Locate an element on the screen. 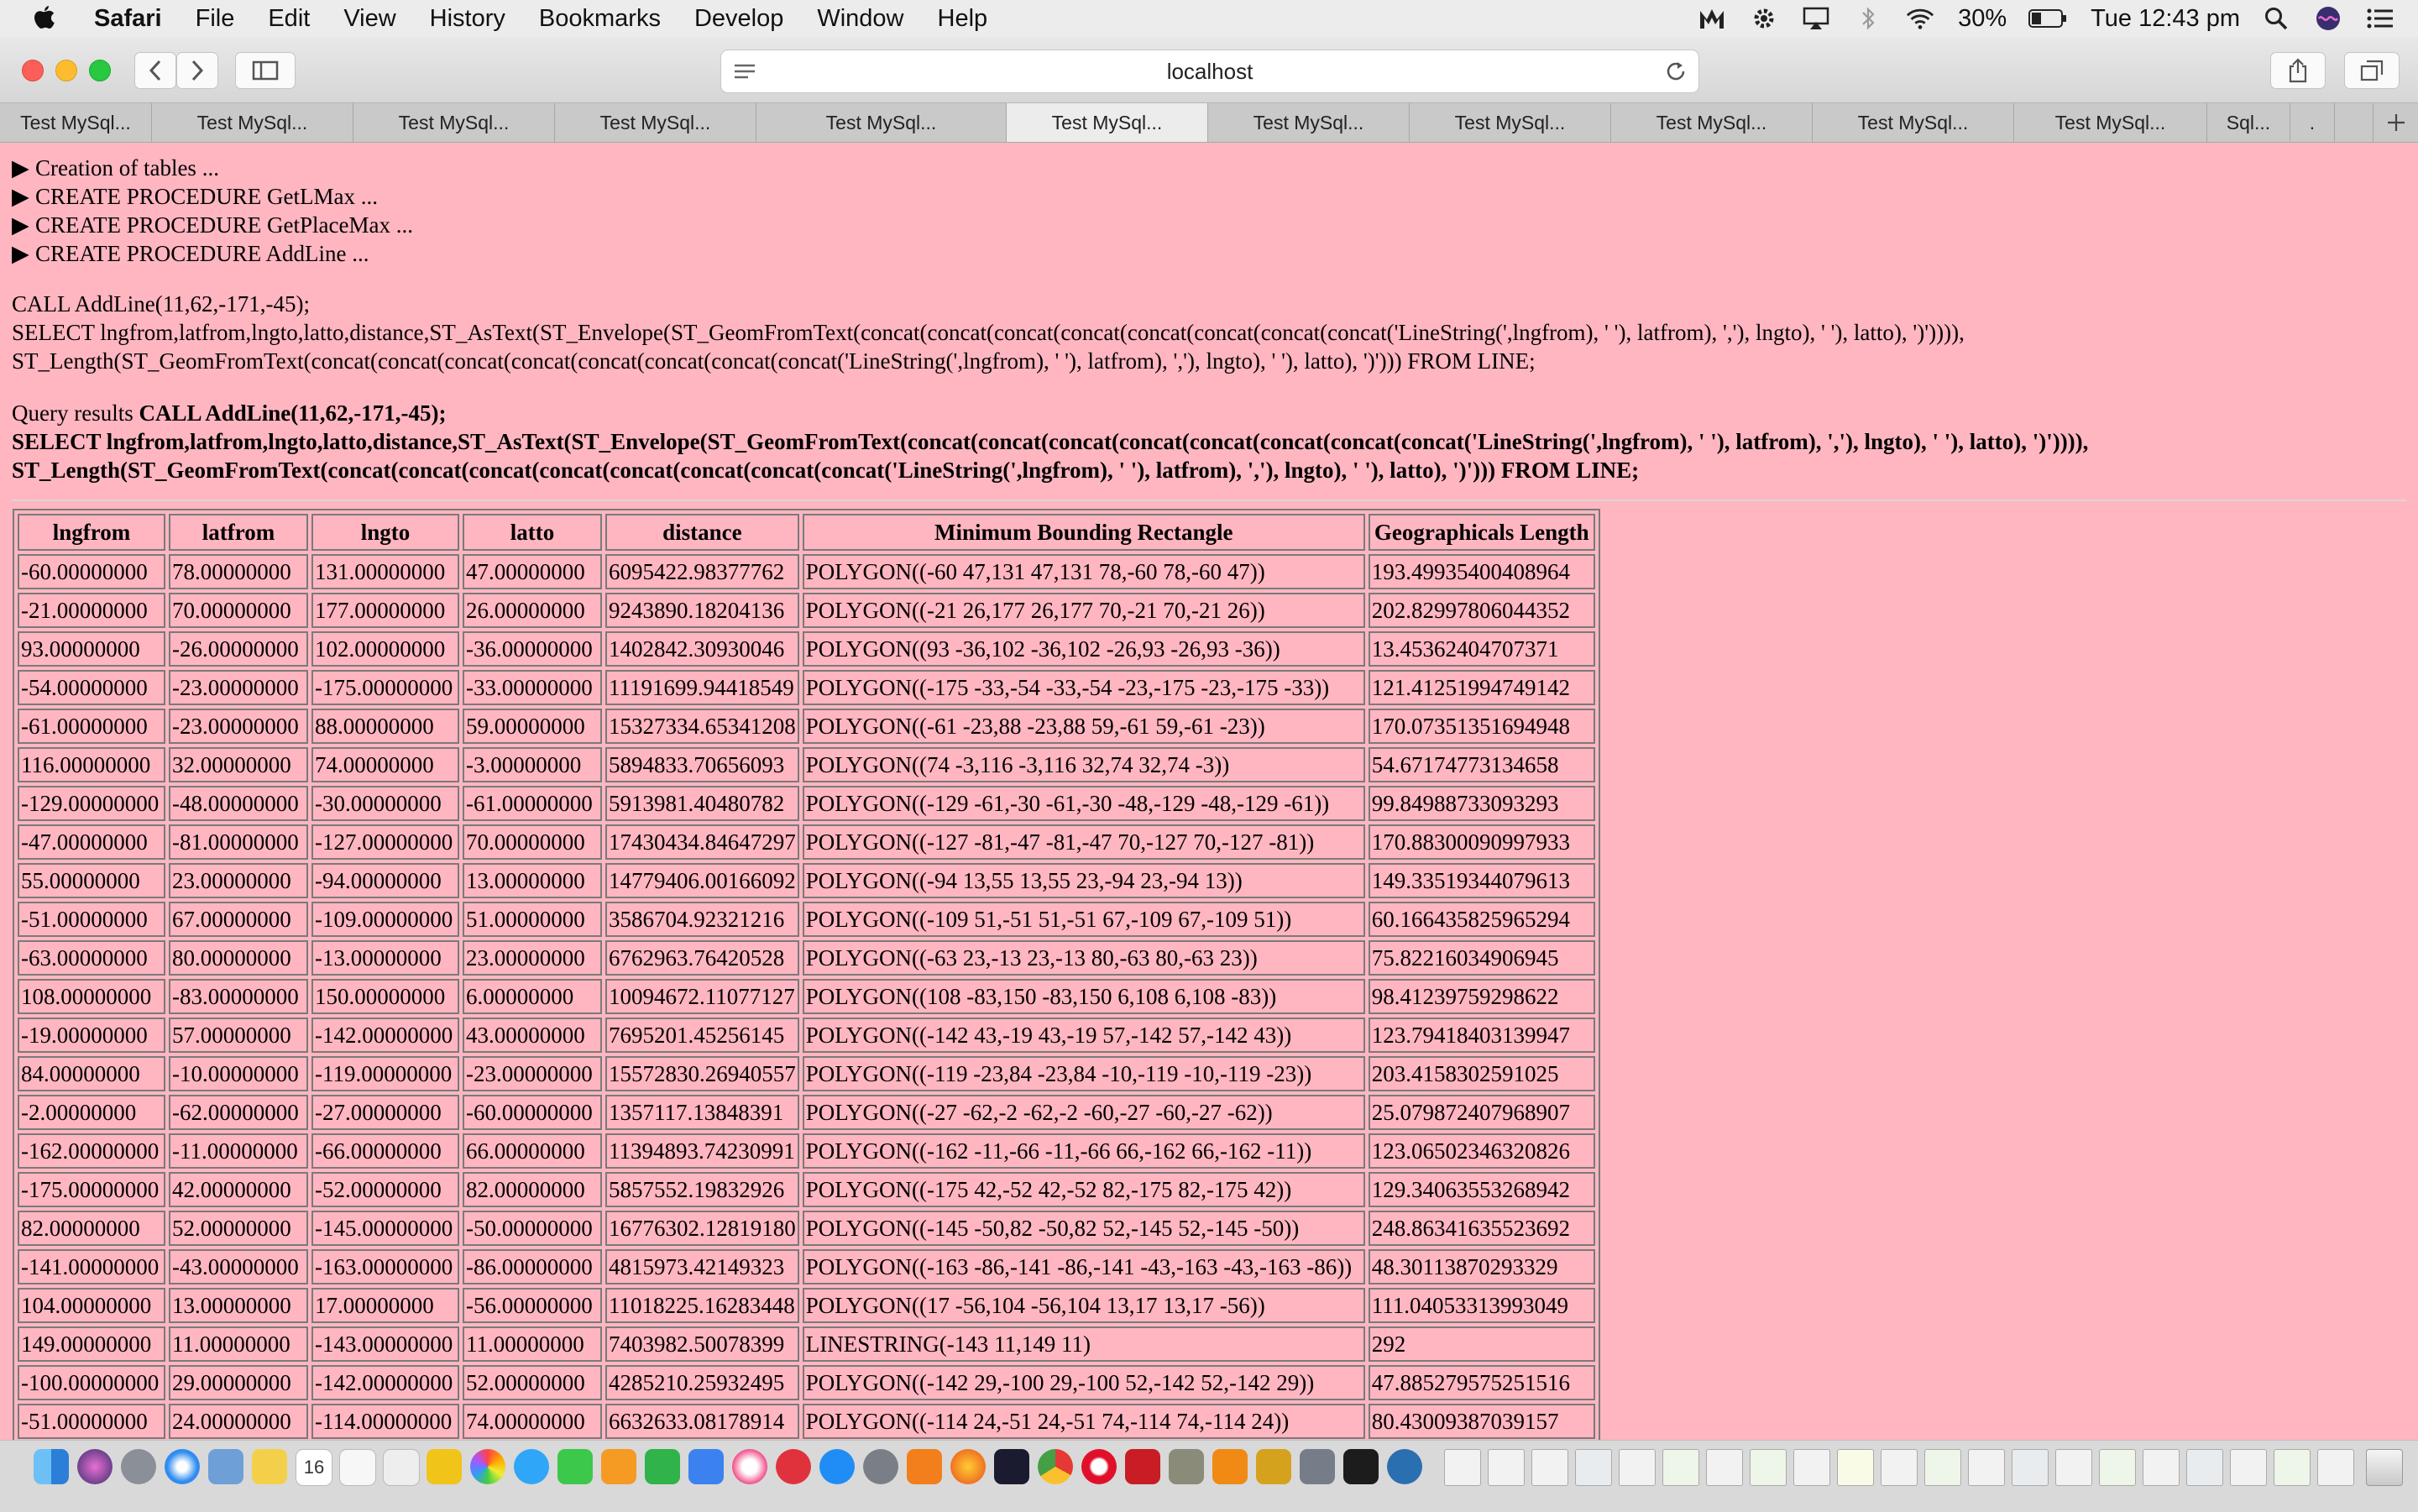 The width and height of the screenshot is (2418, 1512). sidebar-button is located at coordinates (265, 70).